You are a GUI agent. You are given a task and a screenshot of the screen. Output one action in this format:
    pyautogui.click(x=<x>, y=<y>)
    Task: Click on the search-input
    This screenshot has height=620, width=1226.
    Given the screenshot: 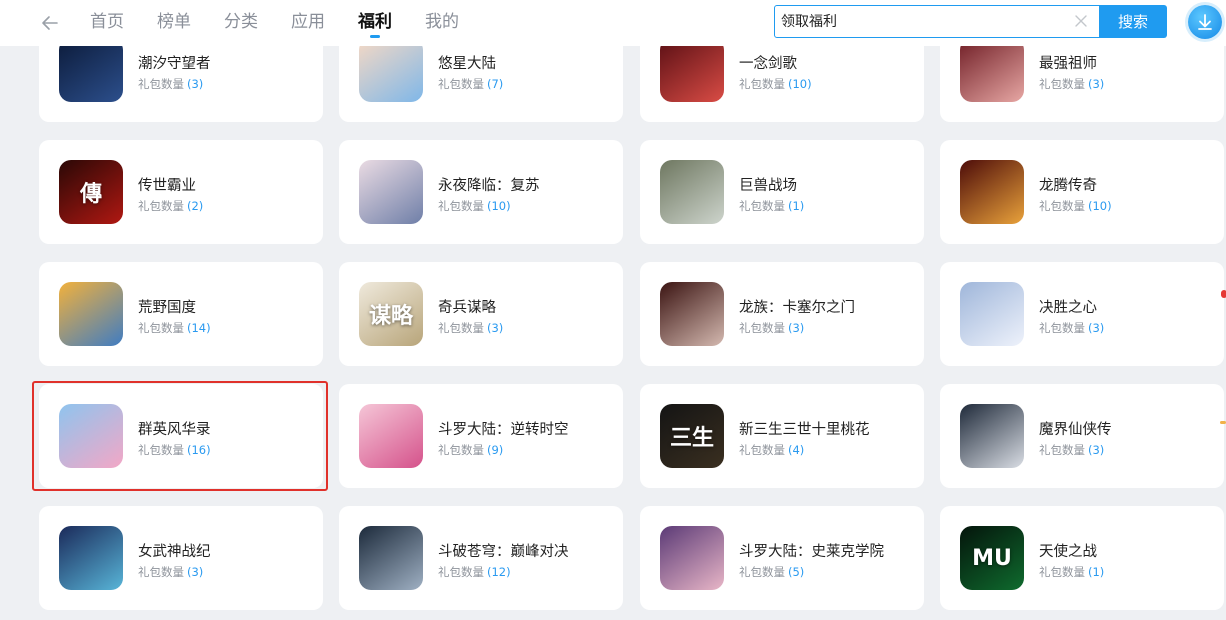 What is the action you would take?
    pyautogui.click(x=921, y=21)
    